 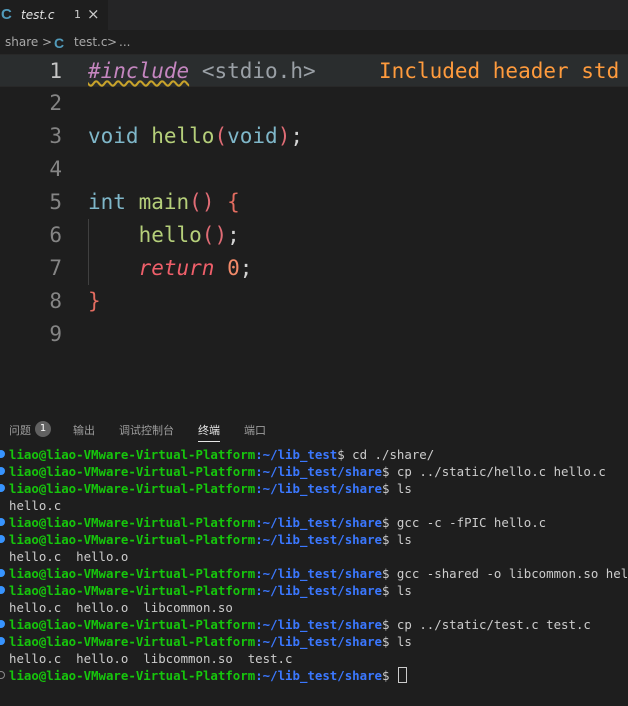 I want to click on brace: }, so click(x=94, y=301).